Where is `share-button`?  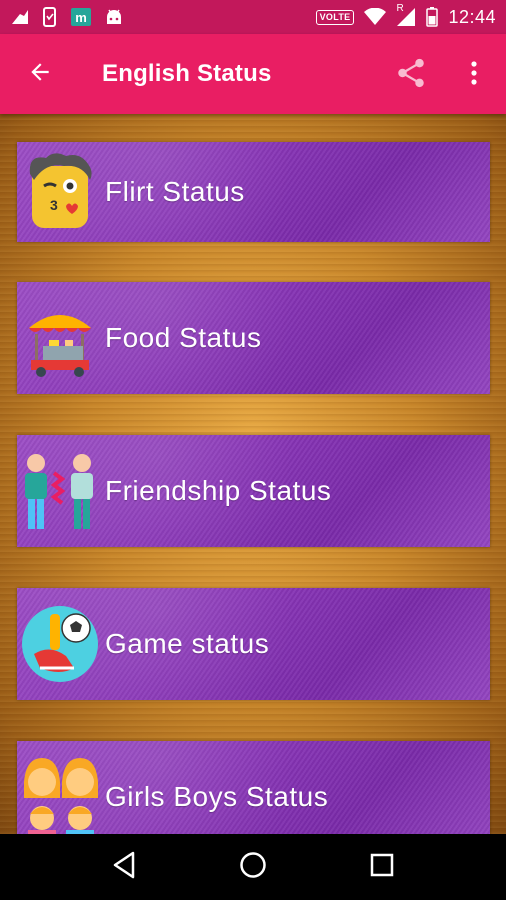
share-button is located at coordinates (411, 75).